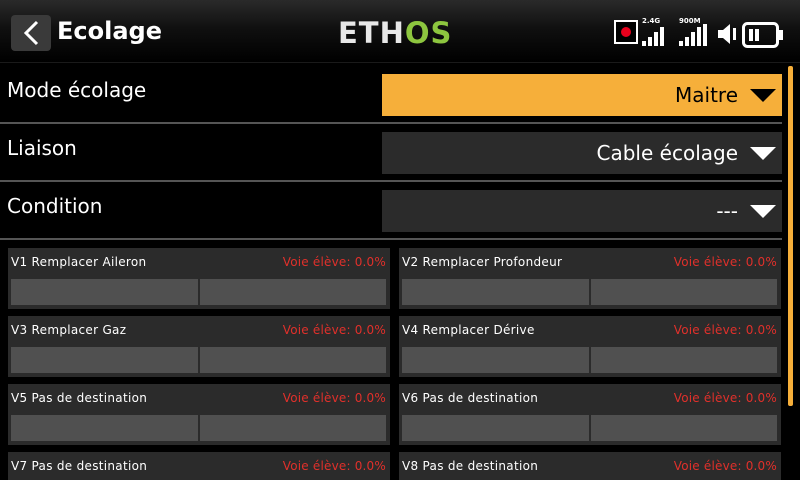  What do you see at coordinates (762, 35) in the screenshot?
I see `battery-icon` at bounding box center [762, 35].